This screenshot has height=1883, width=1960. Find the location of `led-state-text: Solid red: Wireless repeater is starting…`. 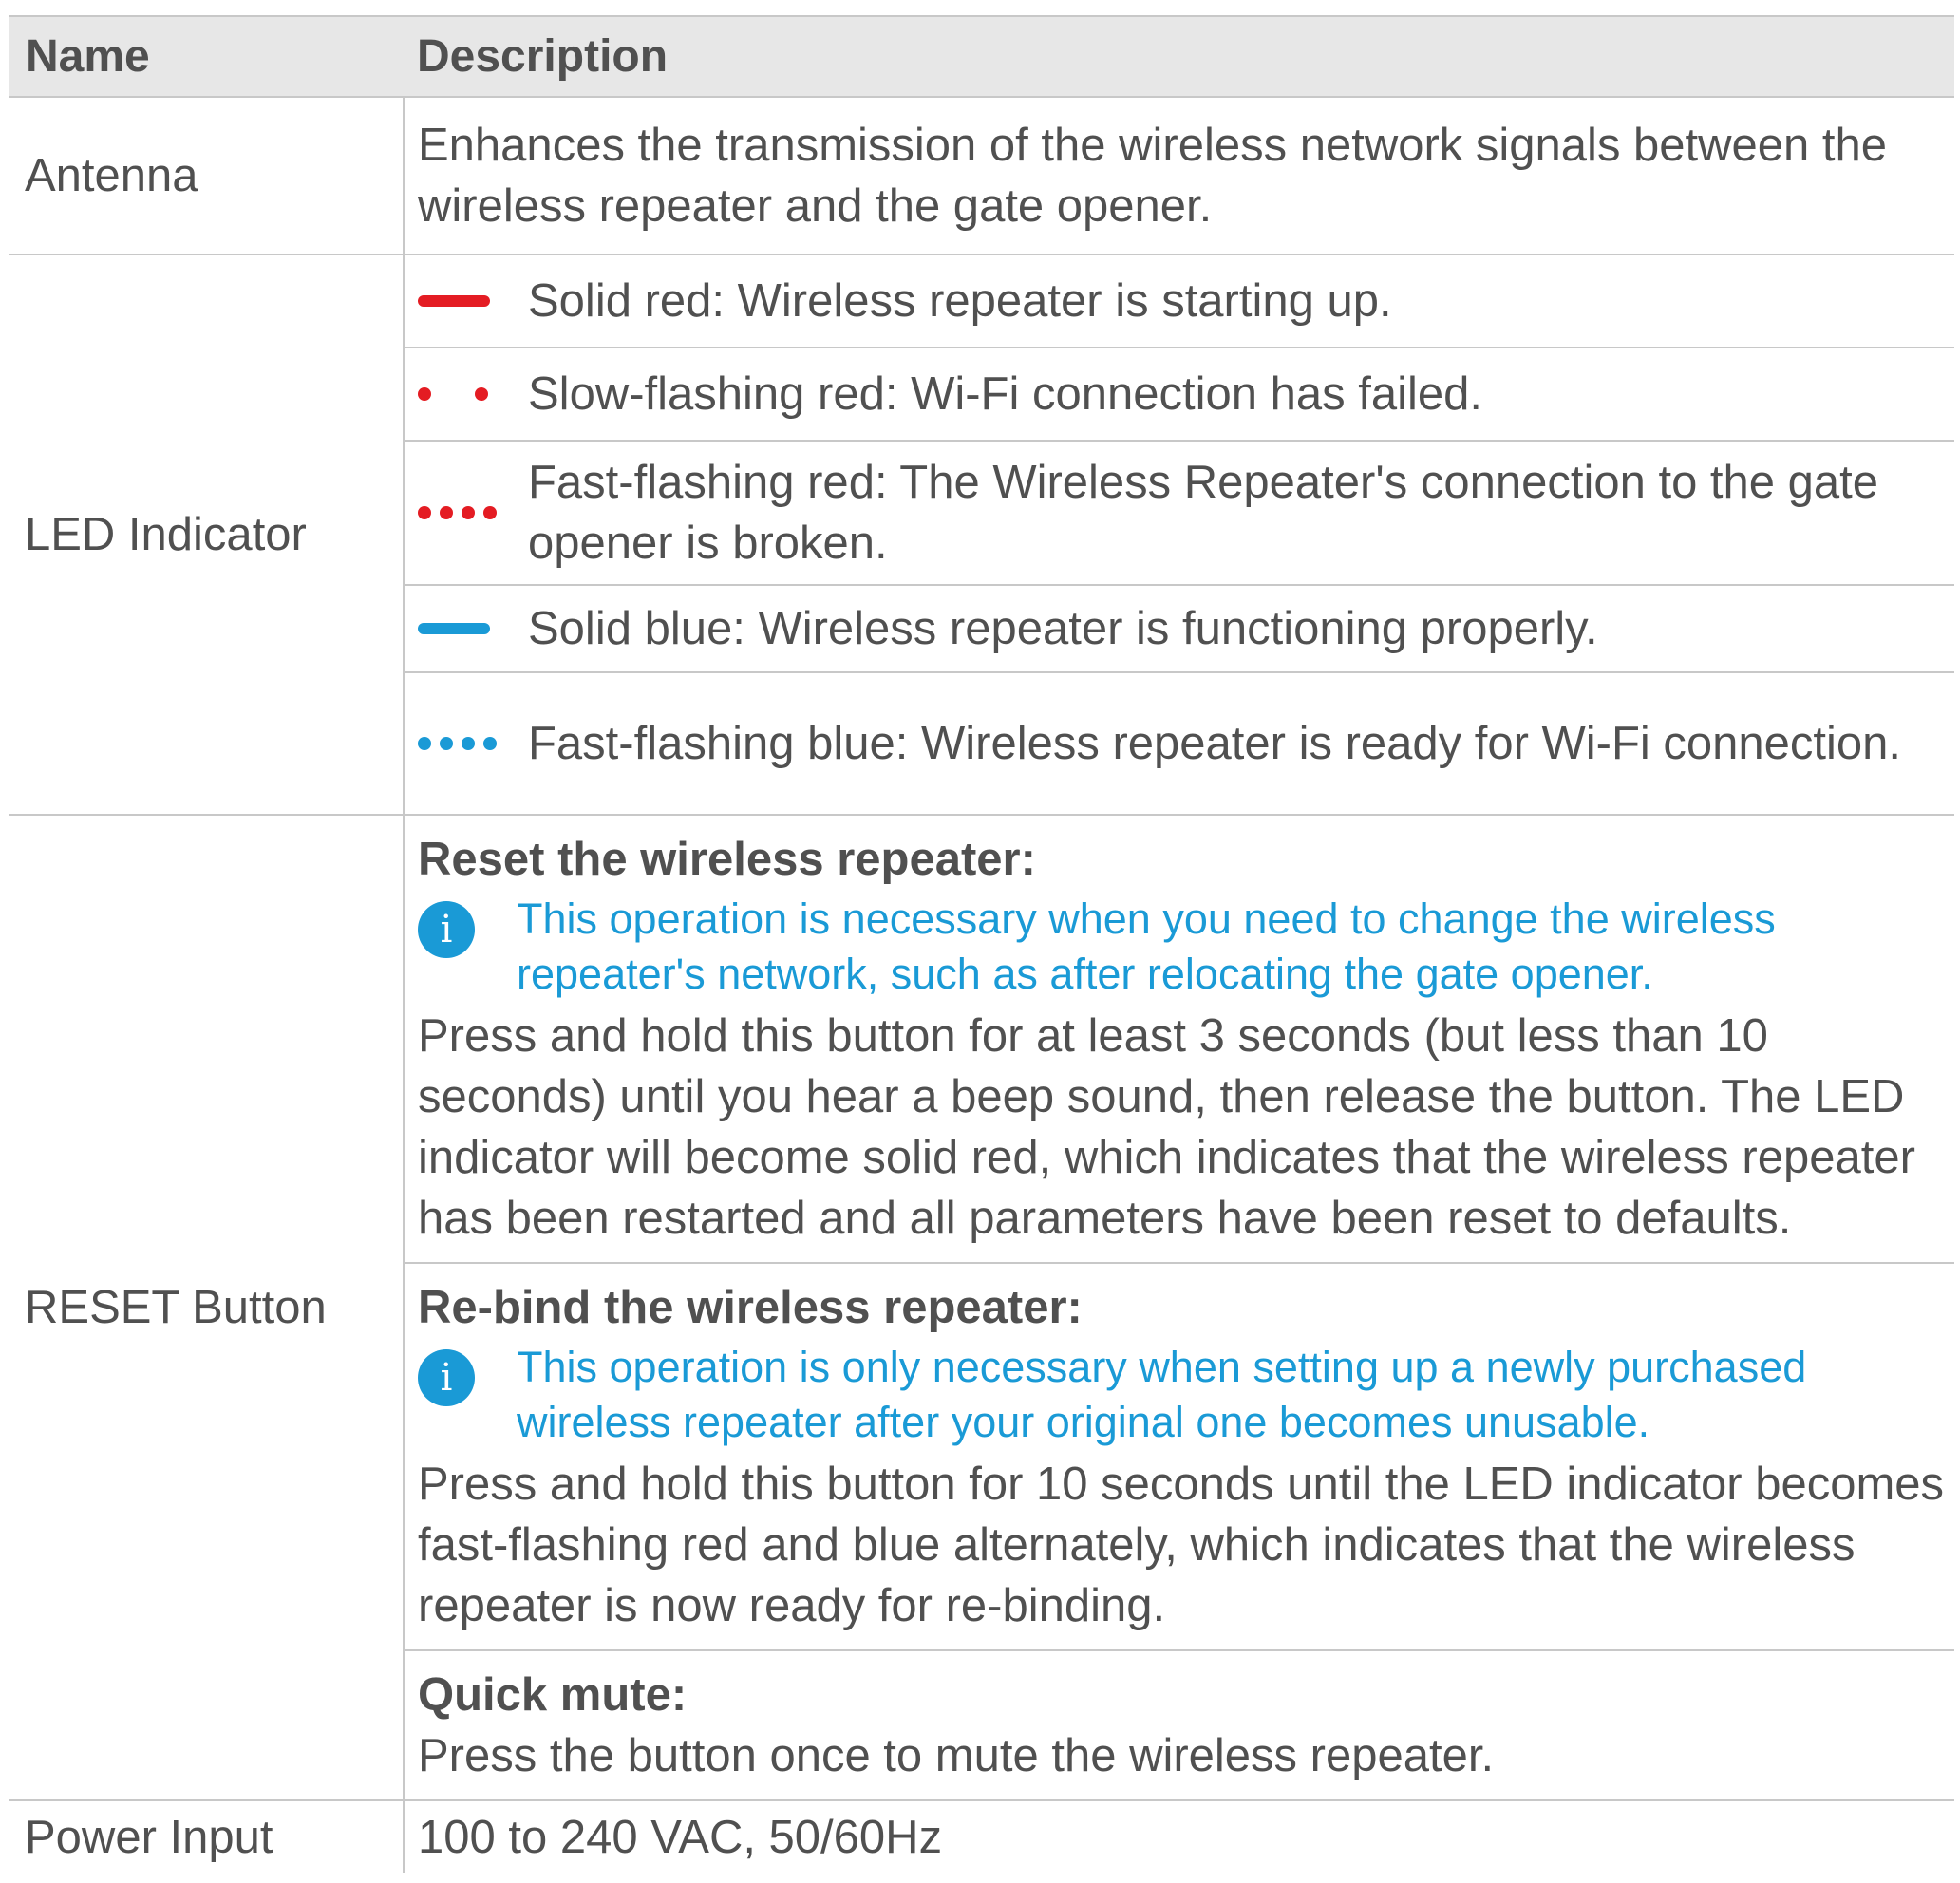

led-state-text: Solid red: Wireless repeater is starting… is located at coordinates (960, 301).